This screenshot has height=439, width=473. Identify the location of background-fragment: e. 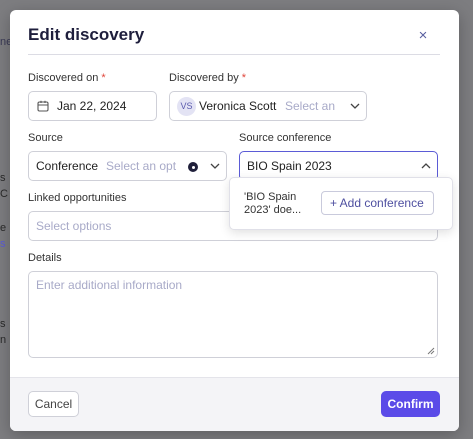
(3, 228).